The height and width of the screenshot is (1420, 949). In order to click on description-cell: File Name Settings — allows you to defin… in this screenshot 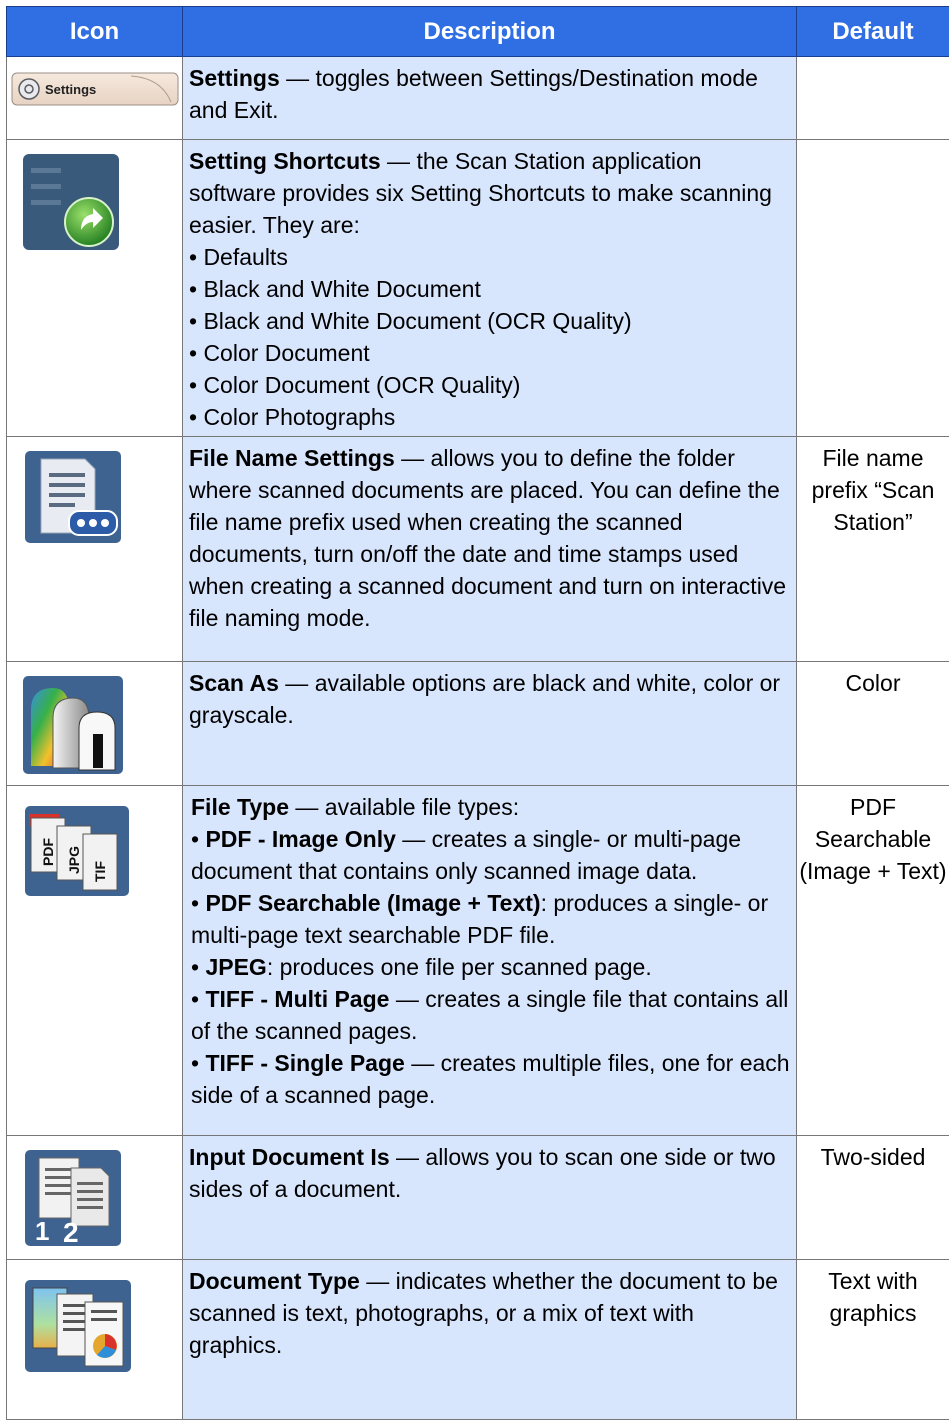, I will do `click(490, 549)`.